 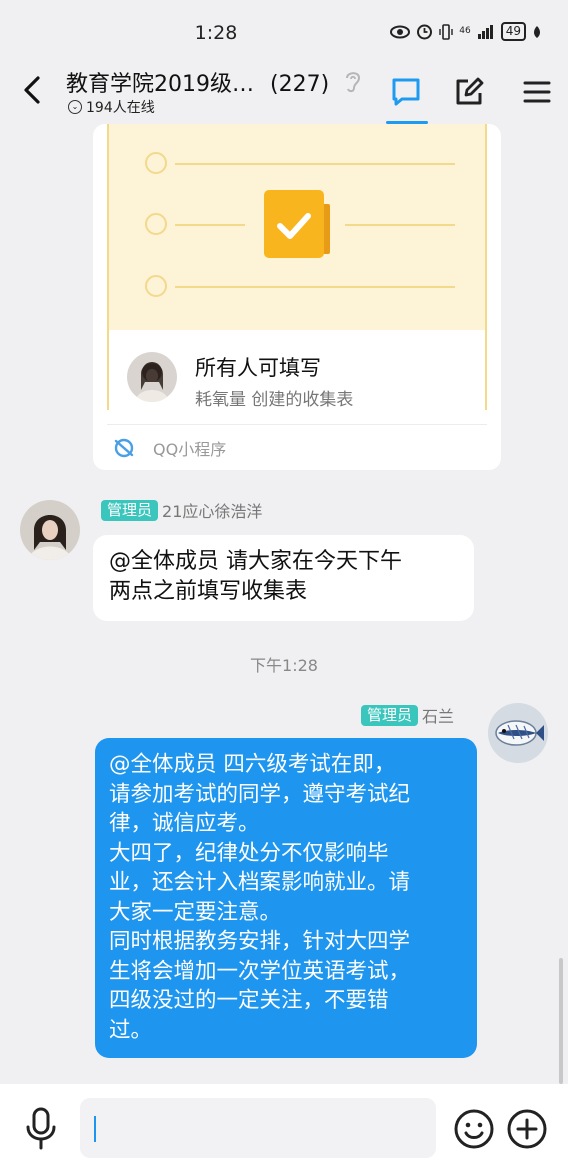 I want to click on message-line: 业，还会计入档案影响就业。请, so click(x=260, y=882).